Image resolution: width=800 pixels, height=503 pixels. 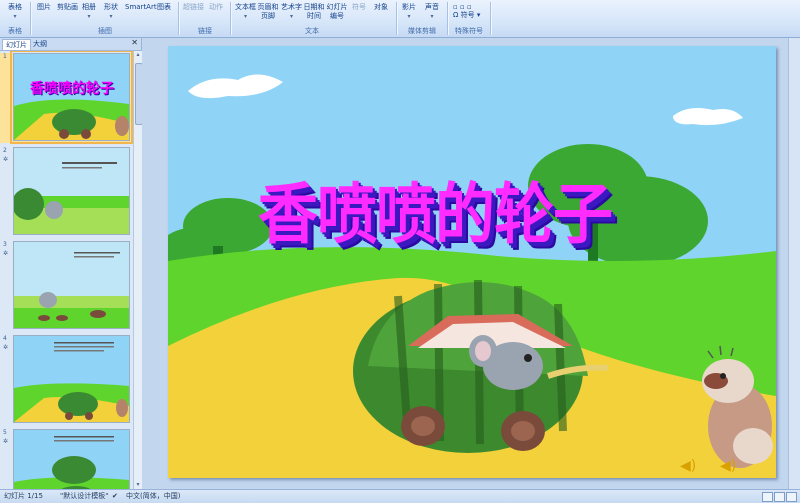 I want to click on slide-number: 4, so click(x=5, y=338).